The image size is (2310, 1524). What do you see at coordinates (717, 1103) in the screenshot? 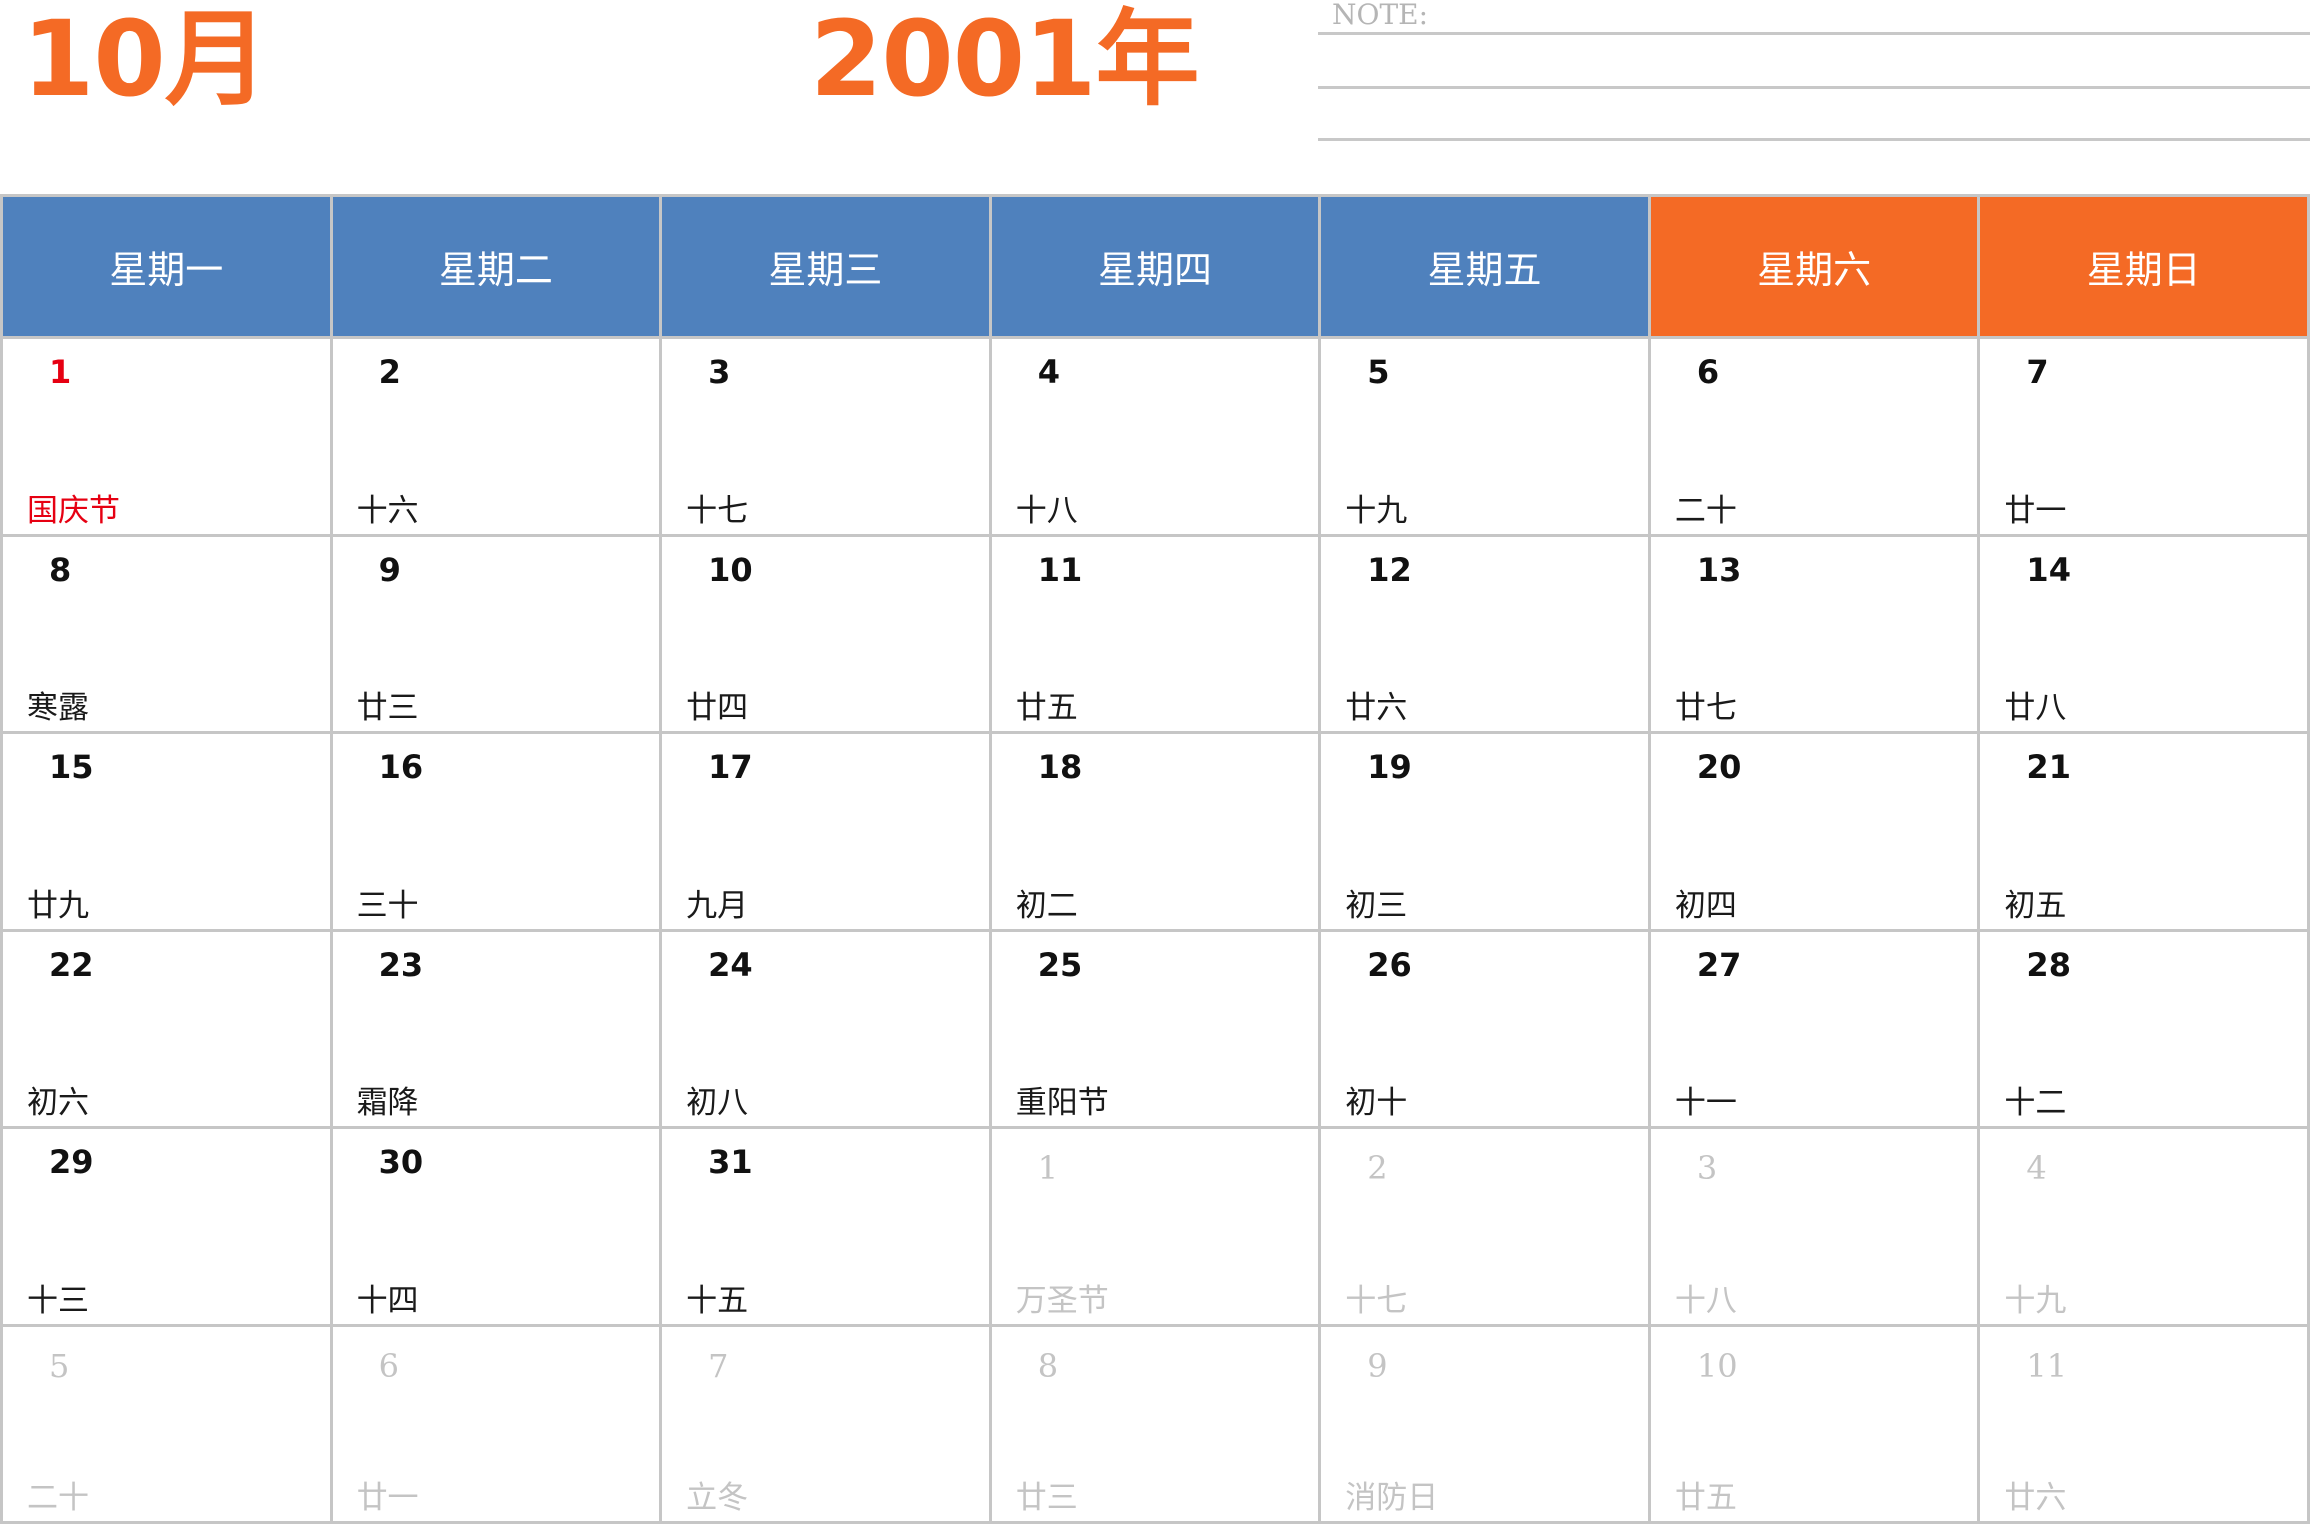
I see `lunar-date: 初八` at bounding box center [717, 1103].